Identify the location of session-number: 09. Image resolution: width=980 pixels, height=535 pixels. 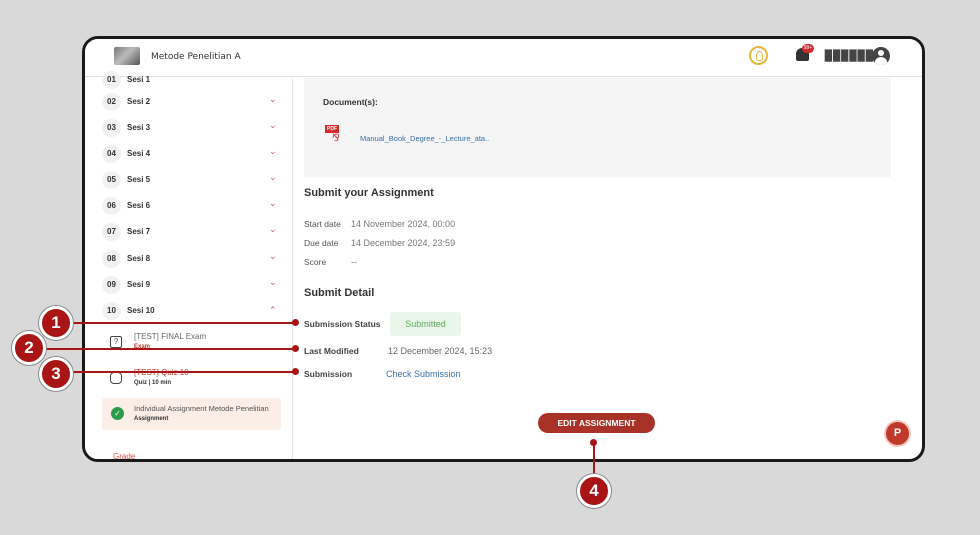
(111, 285).